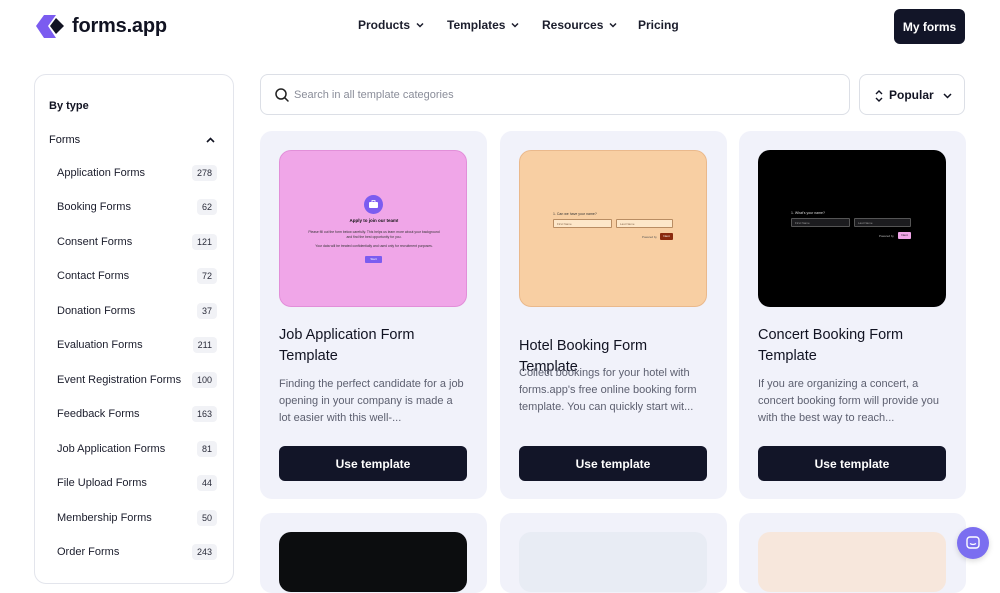 The image size is (1000, 593). I want to click on nav-pricing-label: Pricing, so click(658, 25).